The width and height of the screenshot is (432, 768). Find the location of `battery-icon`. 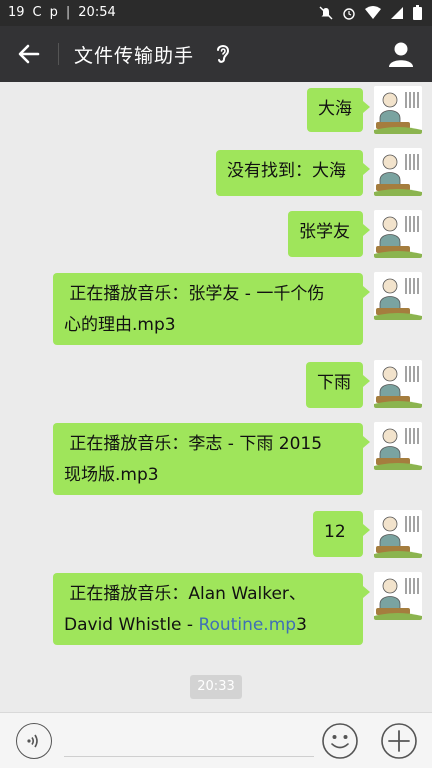

battery-icon is located at coordinates (417, 12).